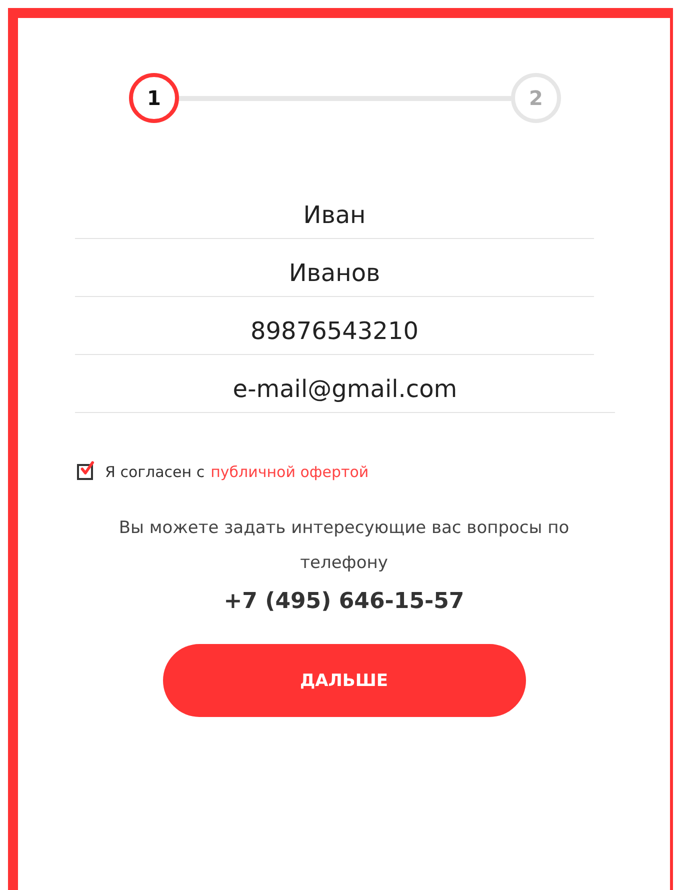  Describe the element at coordinates (536, 98) in the screenshot. I see `step-indicator: 2` at that location.